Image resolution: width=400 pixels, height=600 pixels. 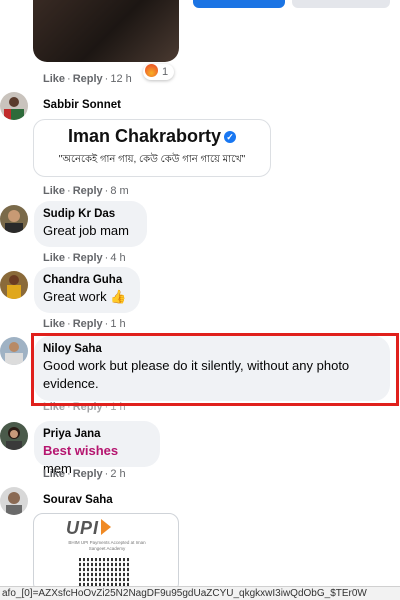 I want to click on quote-card-name: Iman Chakraborty, so click(x=144, y=136).